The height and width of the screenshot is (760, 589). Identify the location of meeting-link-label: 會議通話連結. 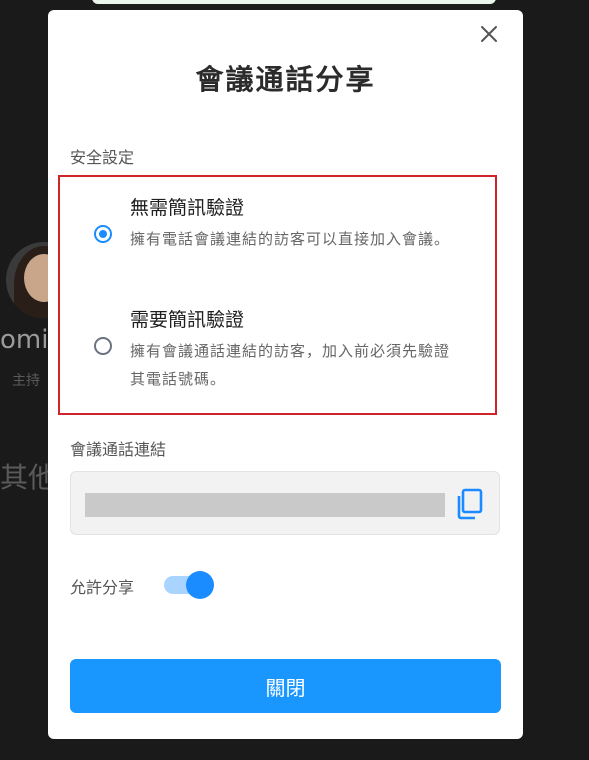
(118, 449).